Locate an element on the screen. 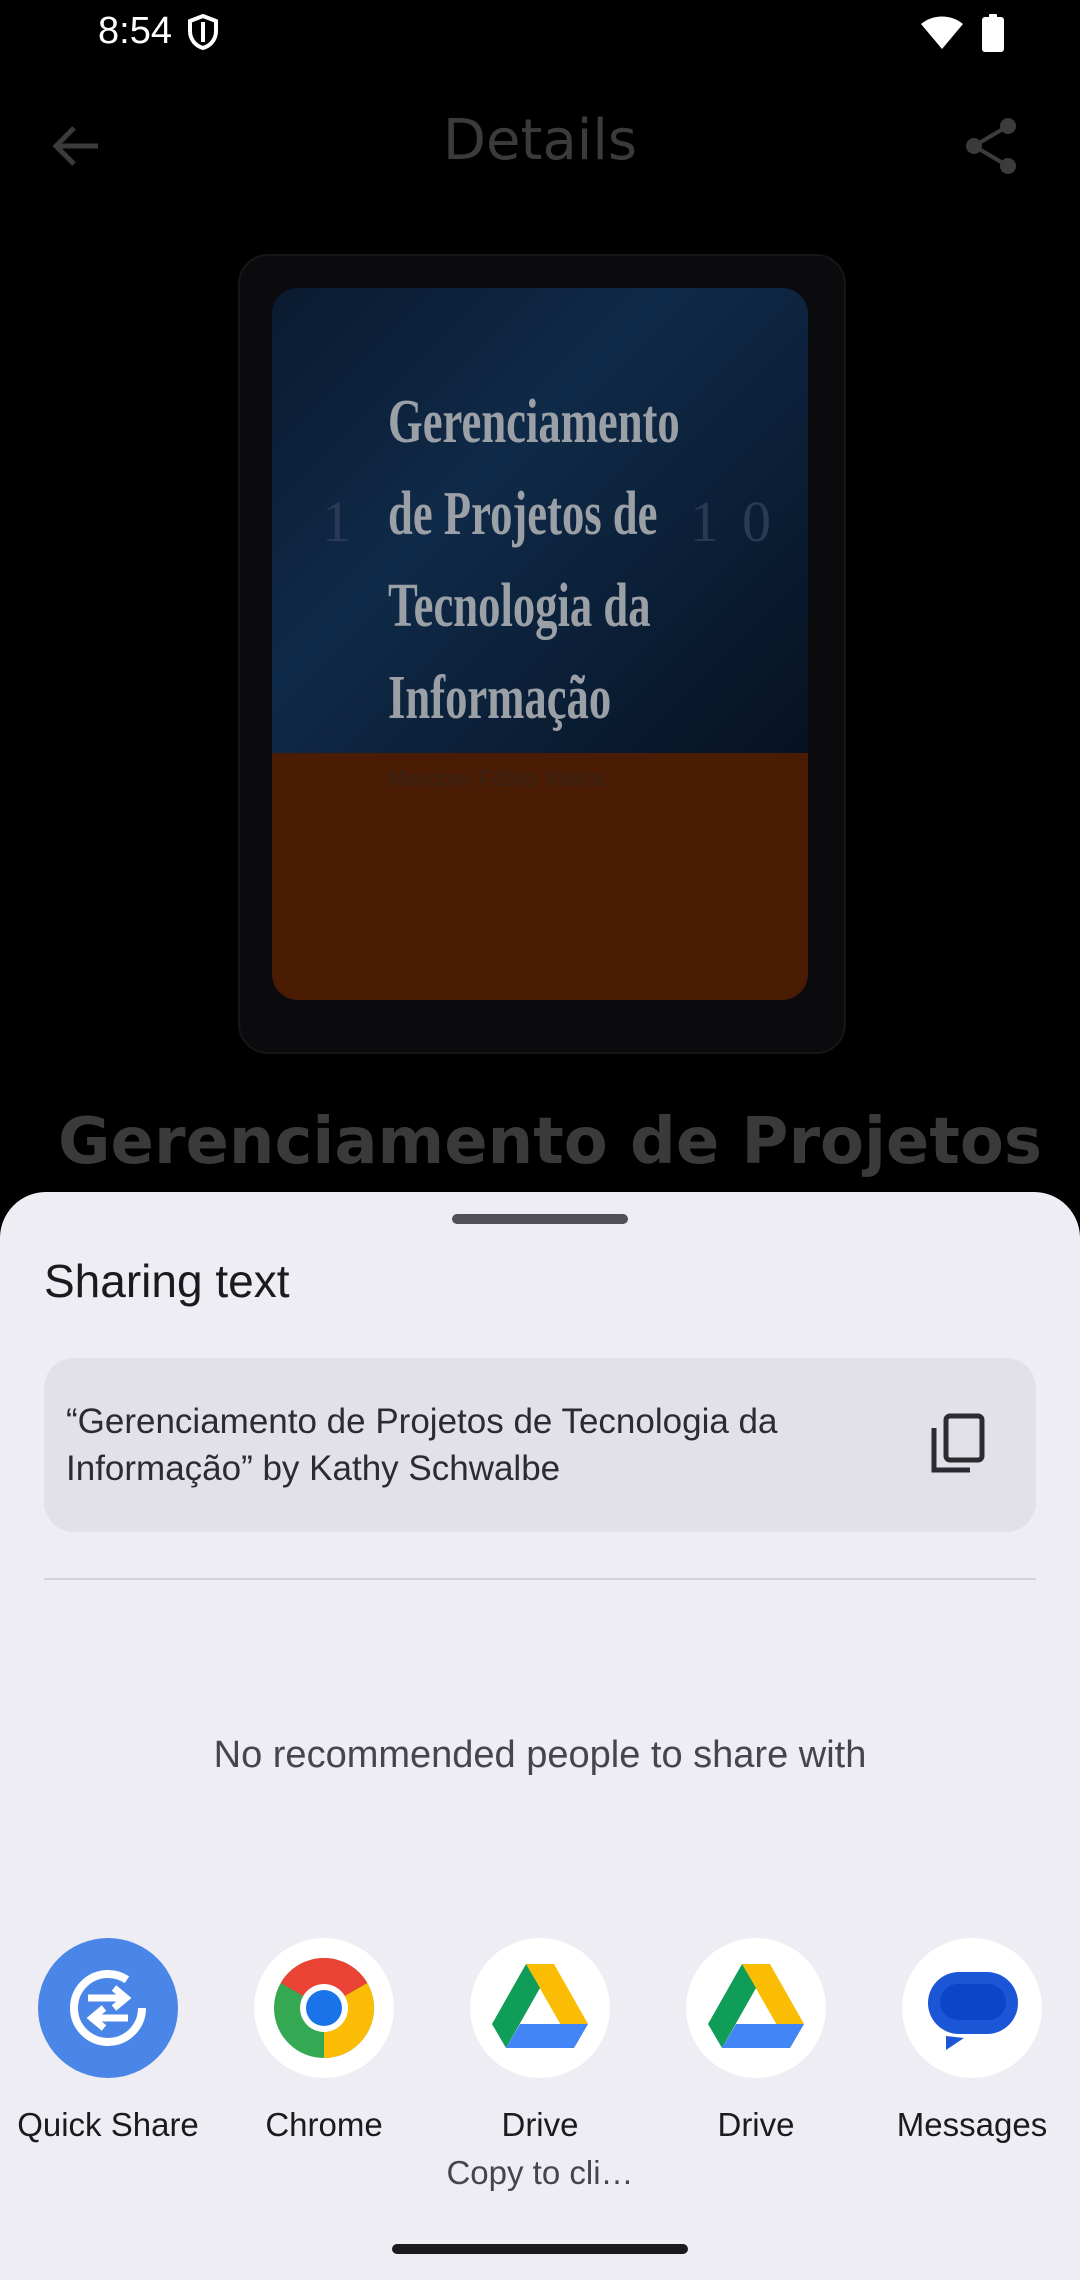 The width and height of the screenshot is (1080, 2280). status-bar: 8:54 is located at coordinates (540, 35).